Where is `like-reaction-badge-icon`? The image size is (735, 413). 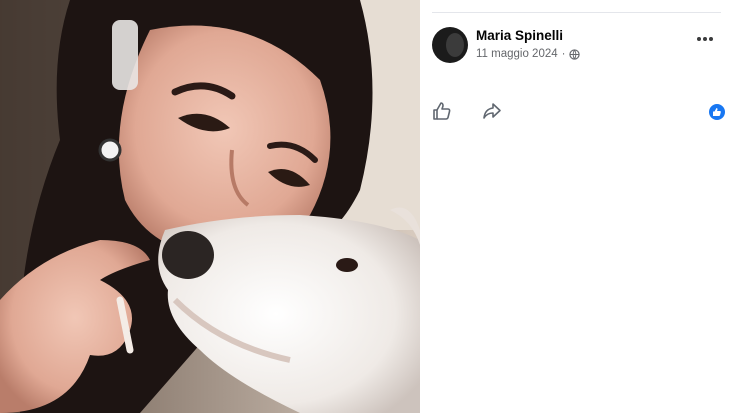 like-reaction-badge-icon is located at coordinates (717, 112).